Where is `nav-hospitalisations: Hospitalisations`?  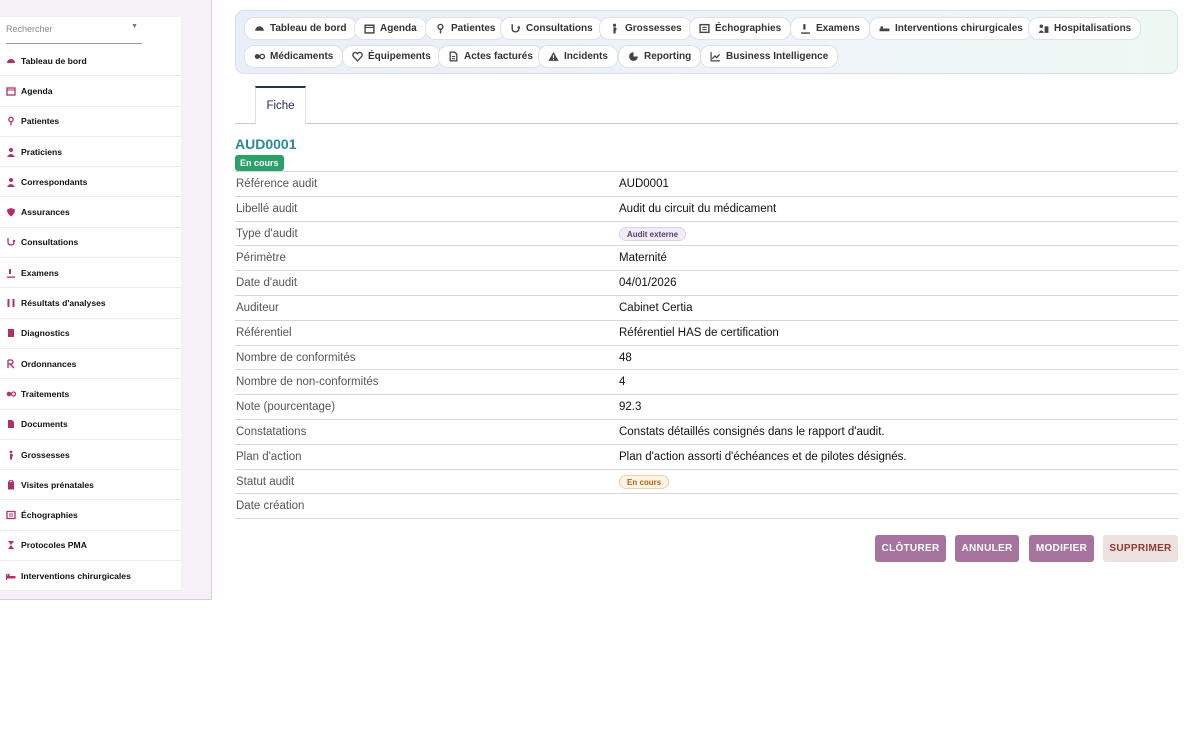
nav-hospitalisations: Hospitalisations is located at coordinates (1085, 28).